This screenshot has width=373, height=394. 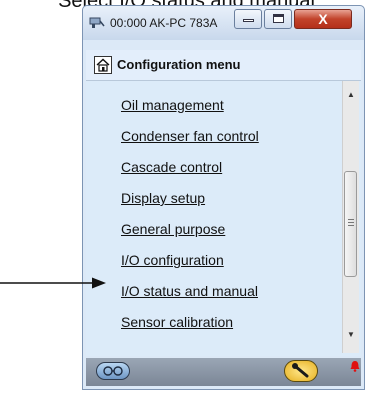 I want to click on vertical-scrollbar: ▲ ▼, so click(x=350, y=217).